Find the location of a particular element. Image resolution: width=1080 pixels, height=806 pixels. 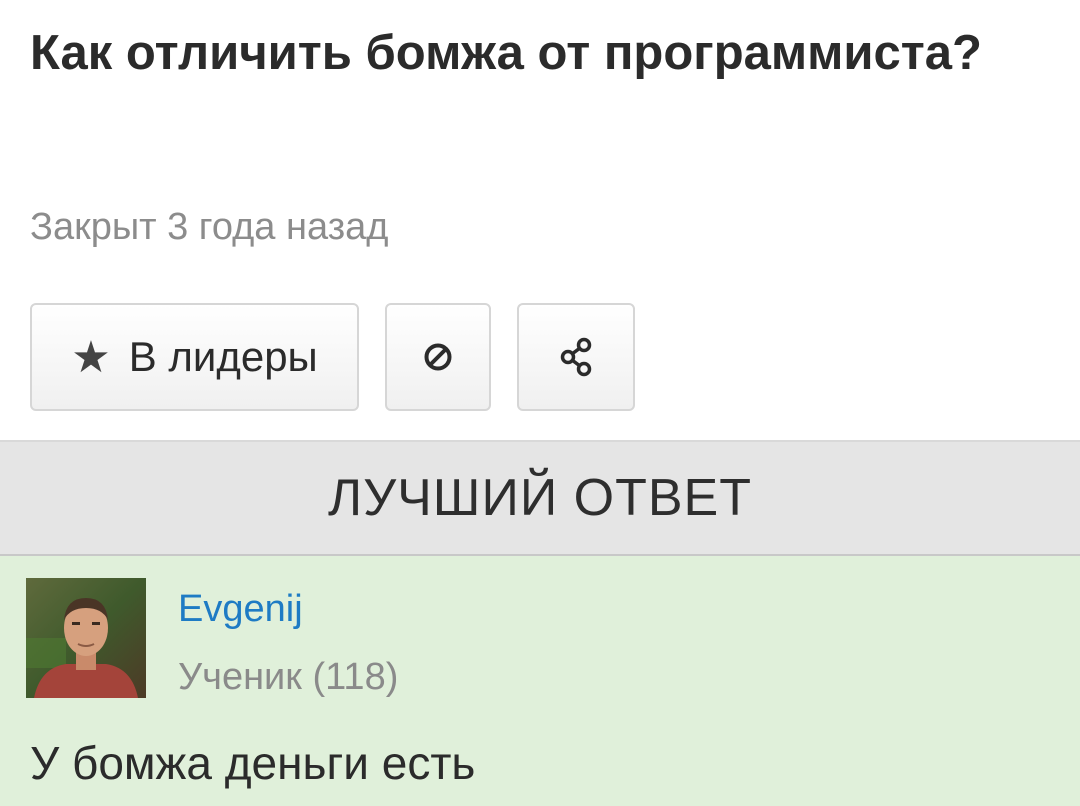

author-rank: Ученик (118) is located at coordinates (288, 677).